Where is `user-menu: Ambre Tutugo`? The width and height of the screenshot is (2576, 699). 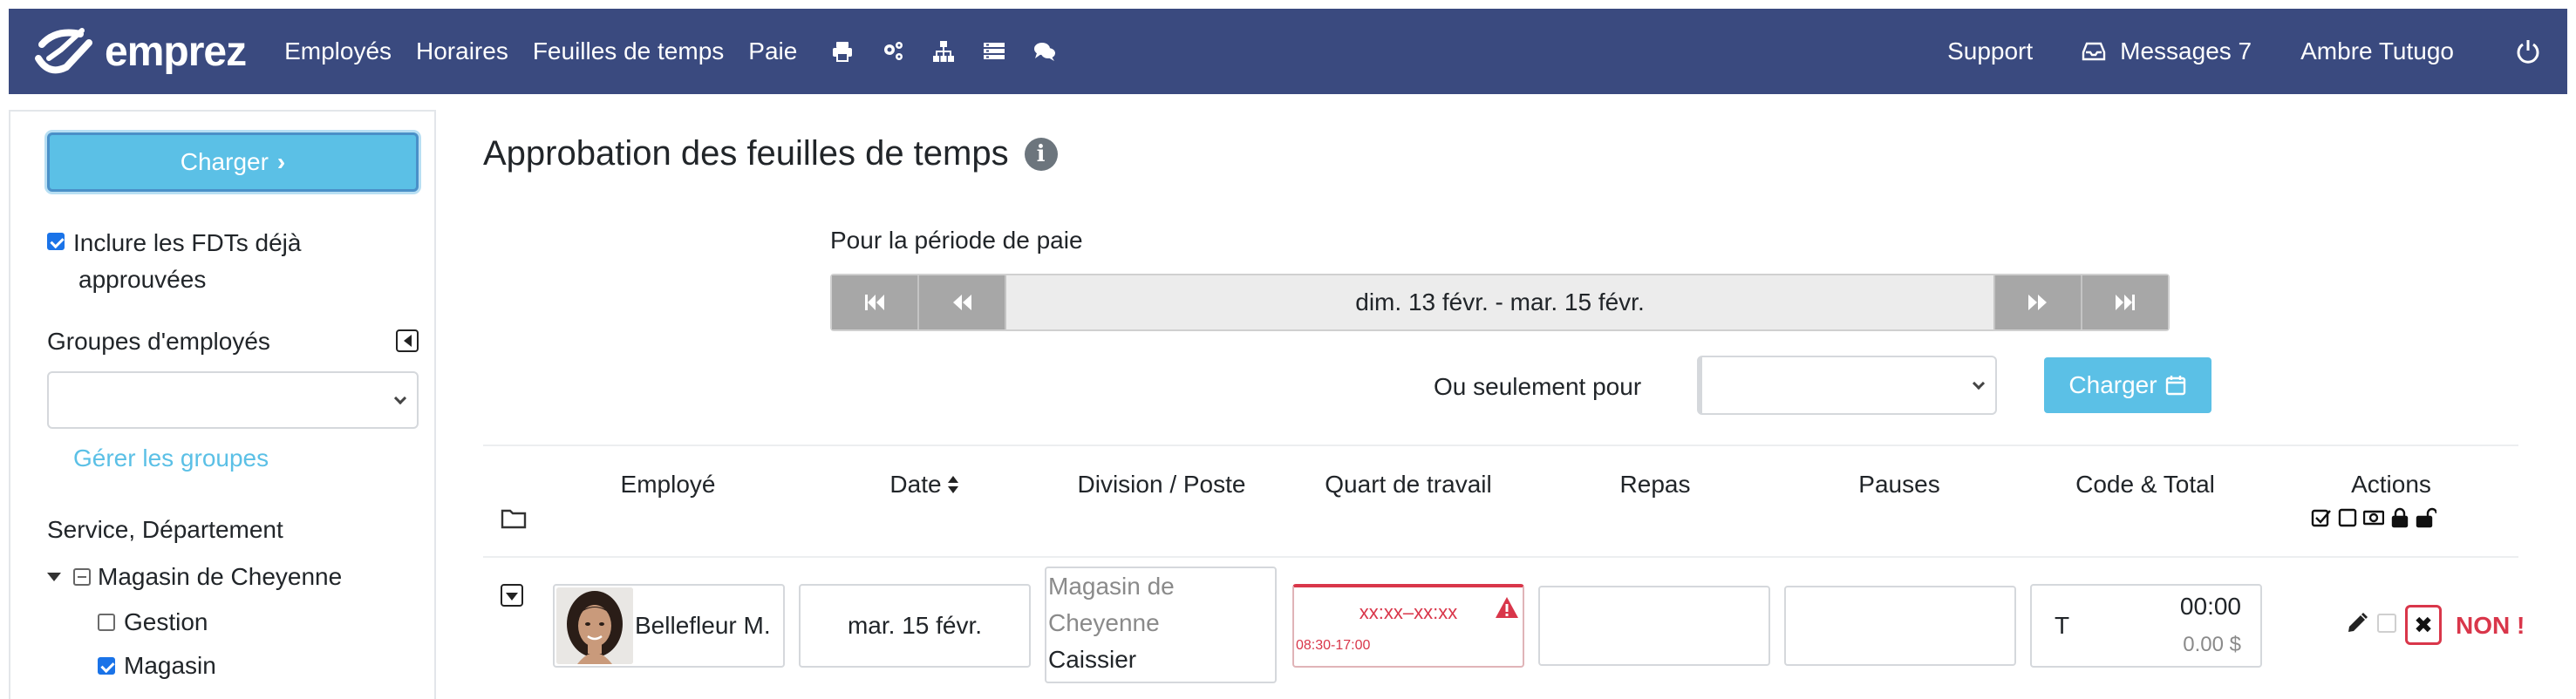
user-menu: Ambre Tutugo is located at coordinates (2377, 51).